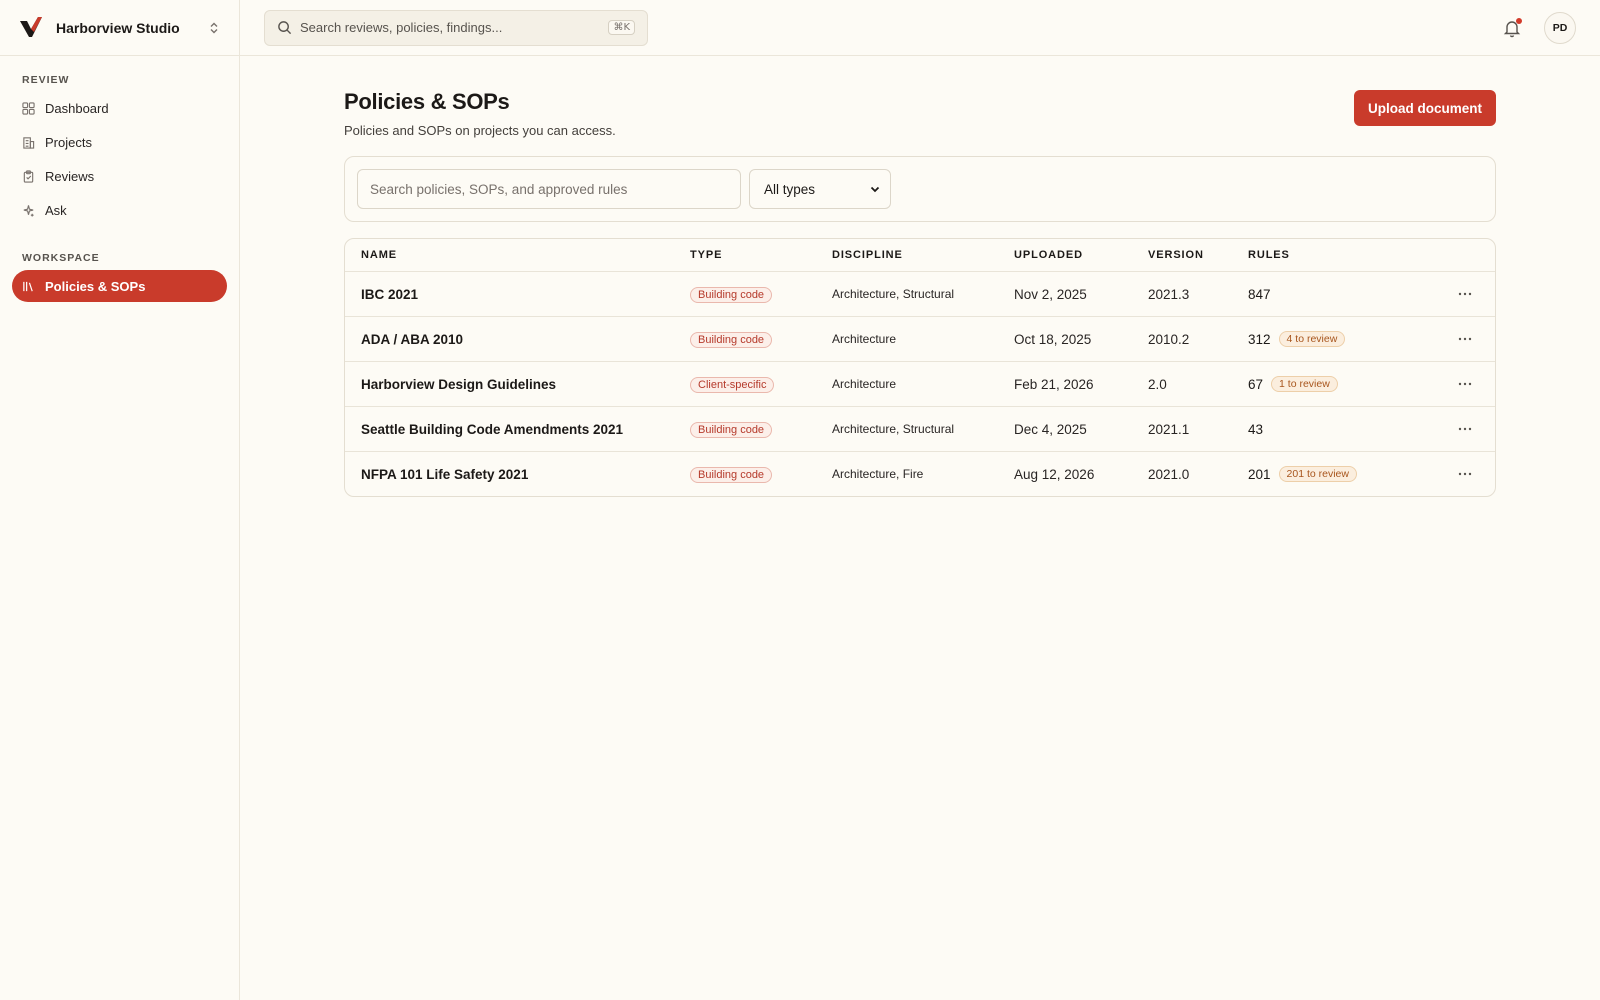  What do you see at coordinates (1081, 255) in the screenshot?
I see `column-header-uploaded: UPLOADED` at bounding box center [1081, 255].